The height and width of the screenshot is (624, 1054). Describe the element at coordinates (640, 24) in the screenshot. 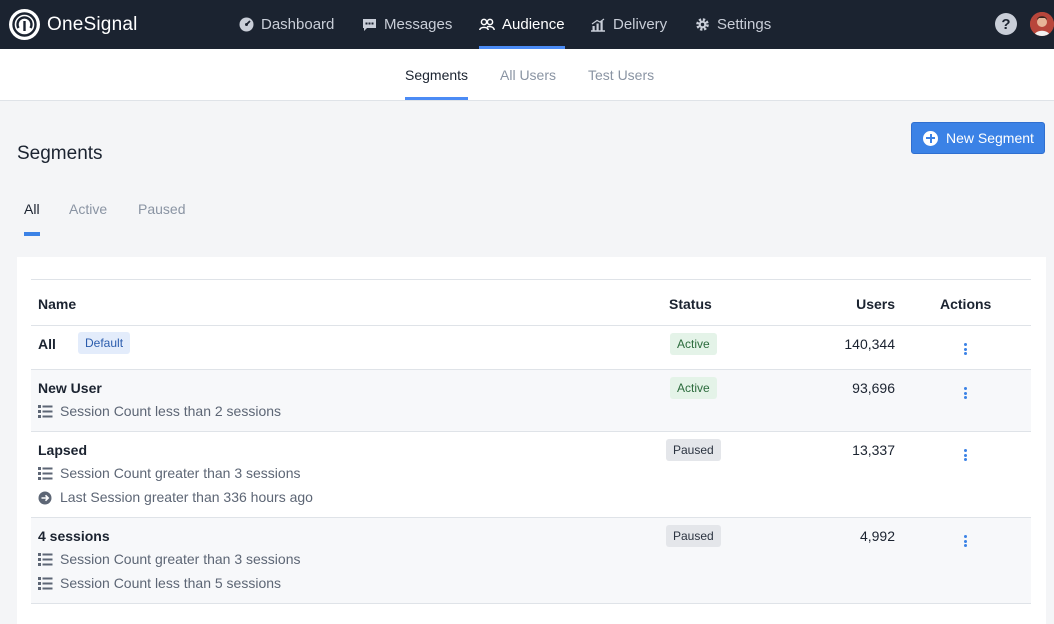

I see `nav-delivery-label: Delivery` at that location.